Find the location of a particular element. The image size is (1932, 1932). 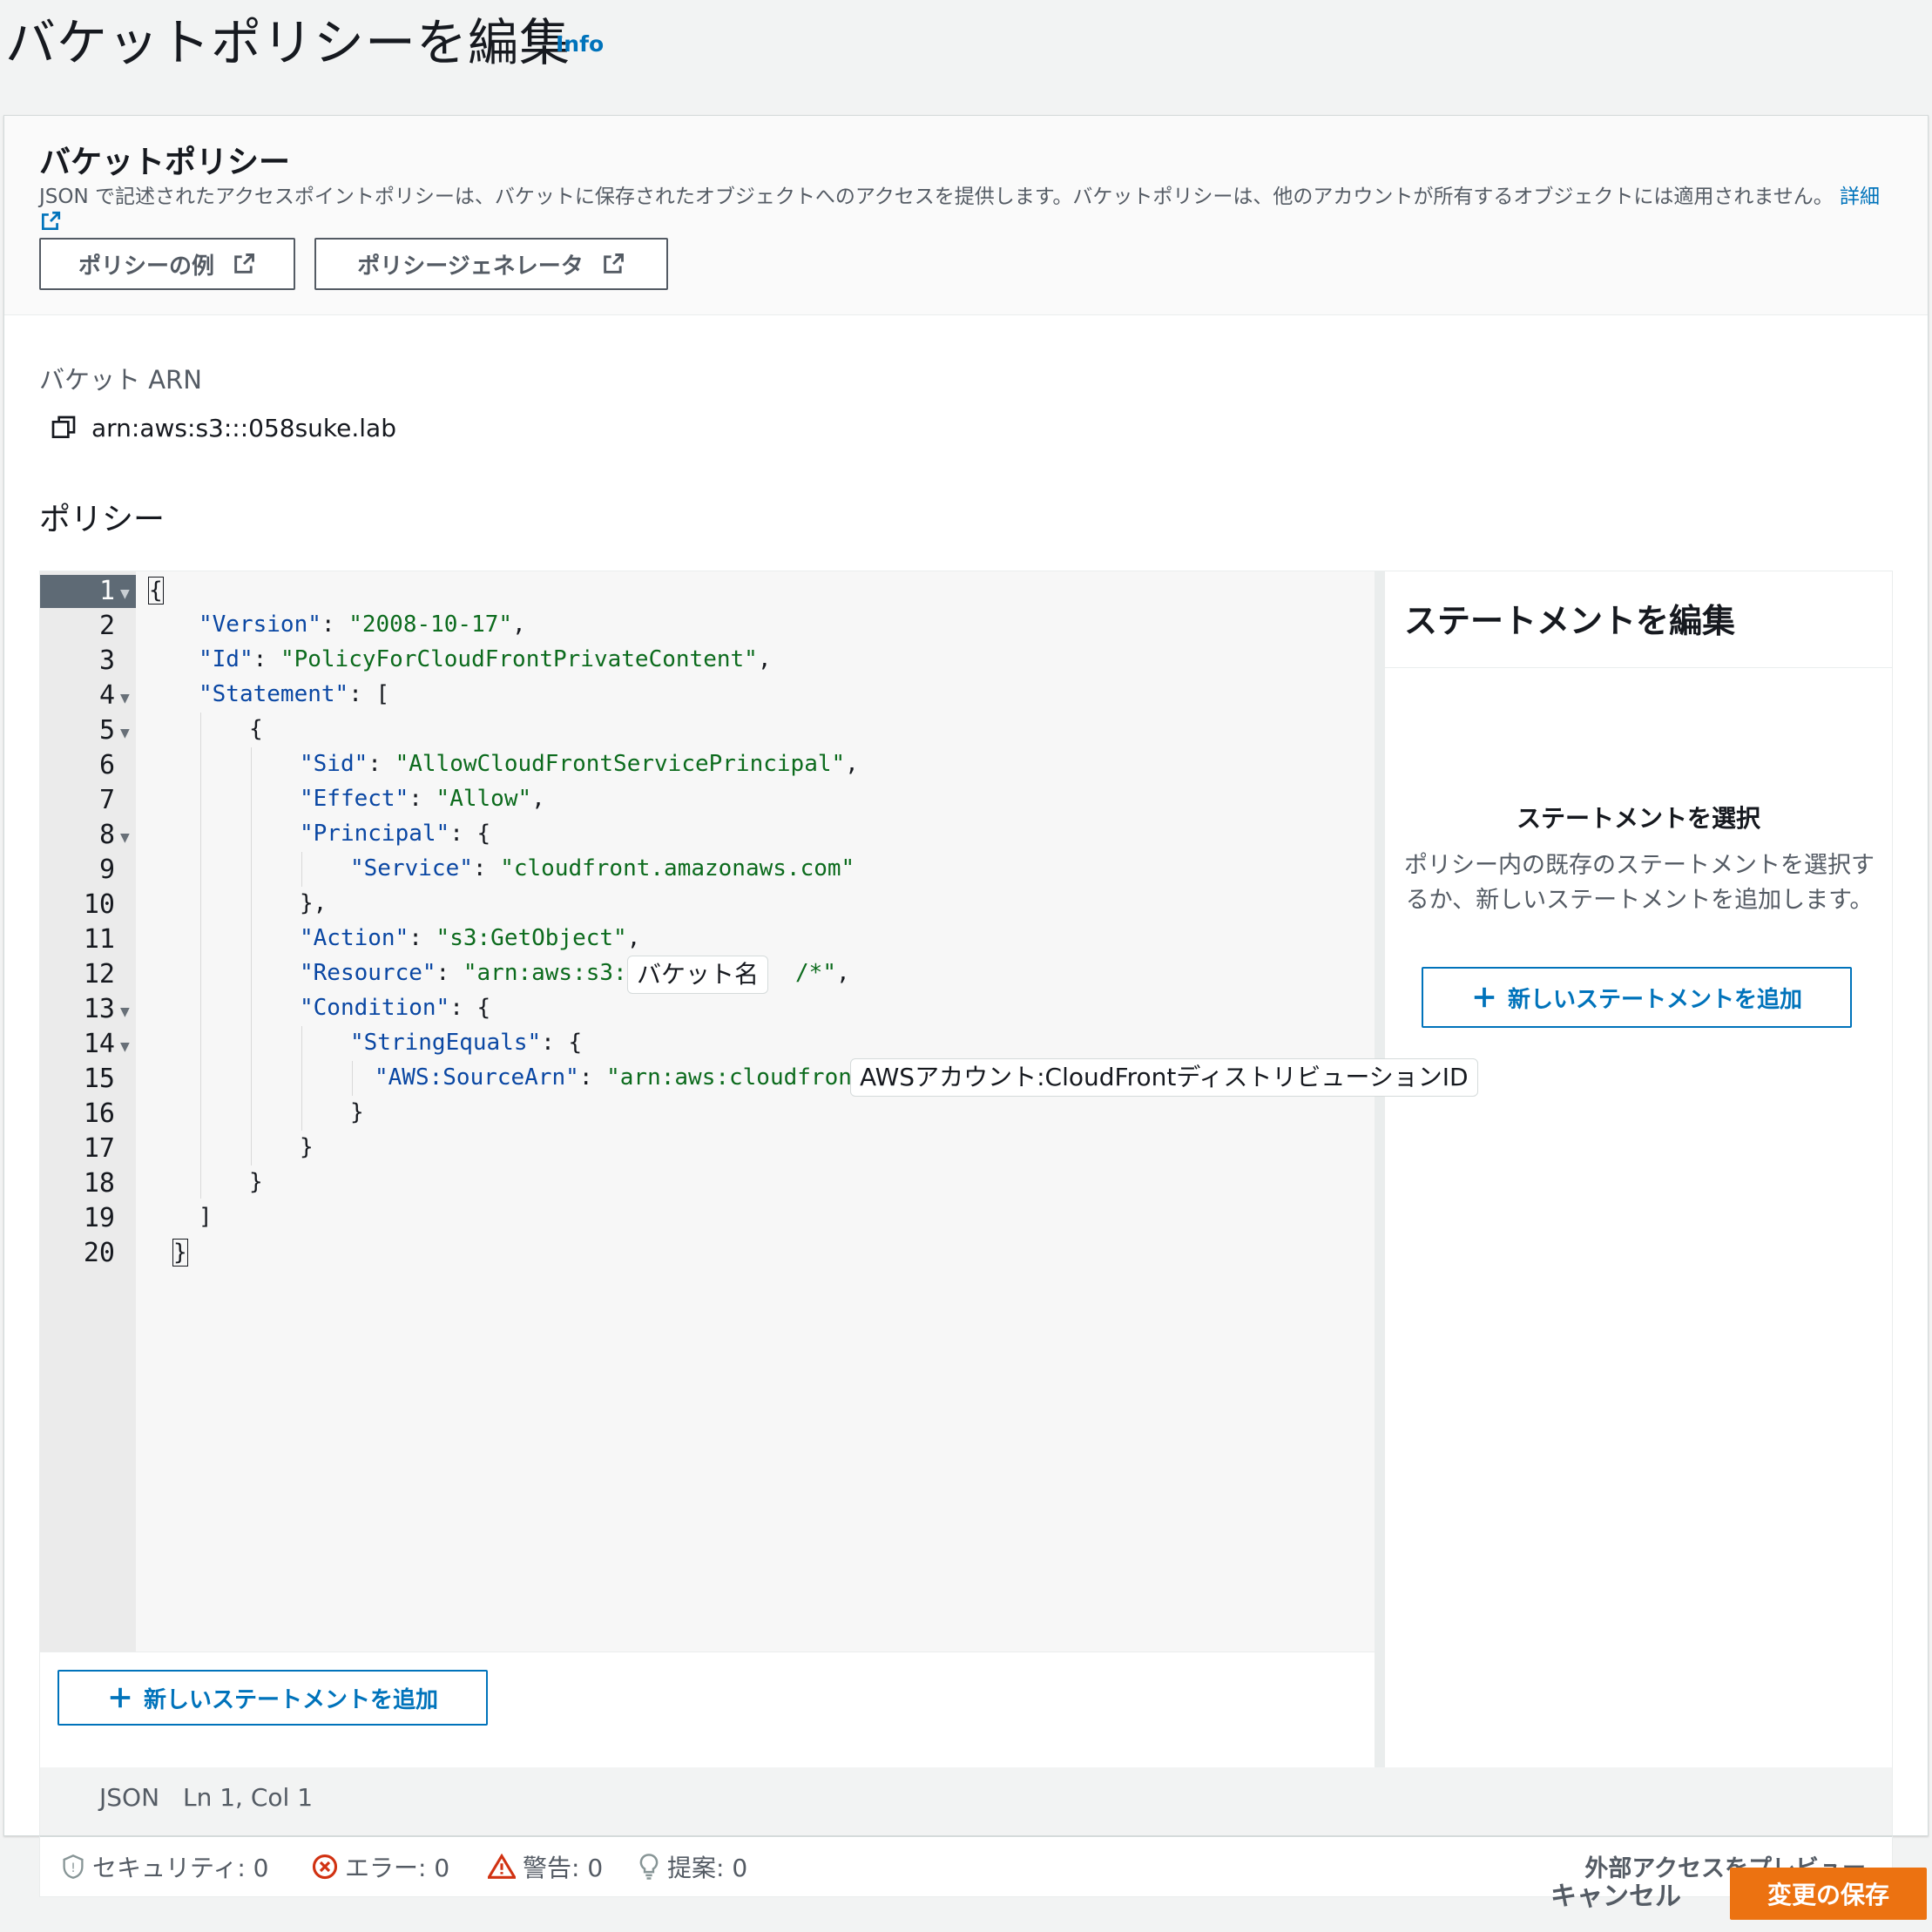

lightbulb-icon is located at coordinates (649, 1867).